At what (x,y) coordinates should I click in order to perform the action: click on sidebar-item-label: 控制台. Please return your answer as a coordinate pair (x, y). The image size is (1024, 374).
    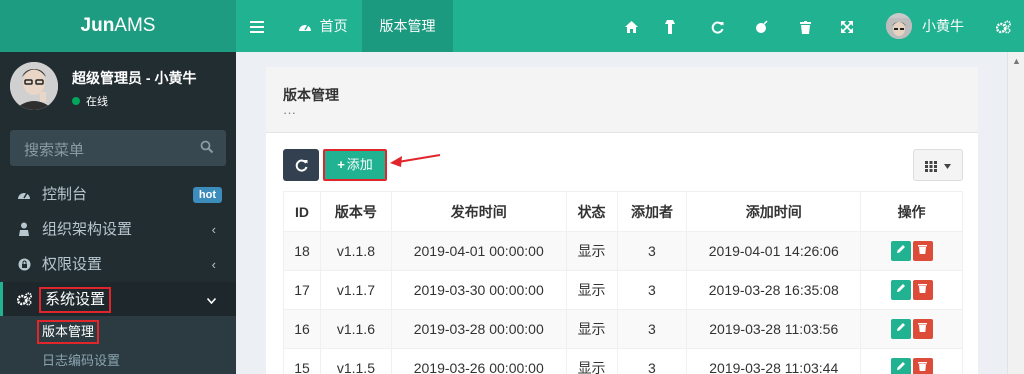
    Looking at the image, I should click on (65, 194).